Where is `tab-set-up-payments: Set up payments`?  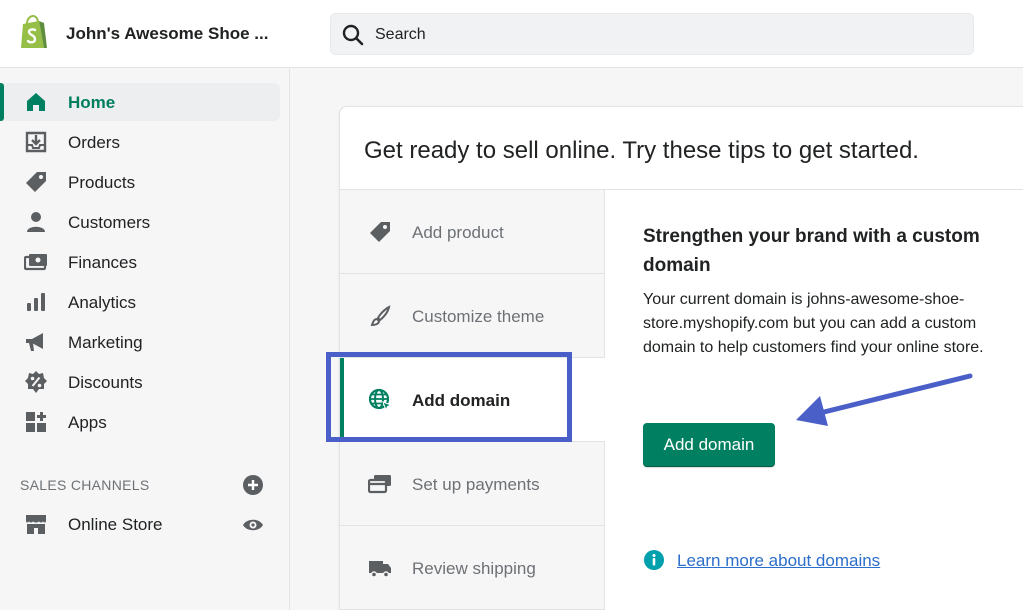 tab-set-up-payments: Set up payments is located at coordinates (472, 484).